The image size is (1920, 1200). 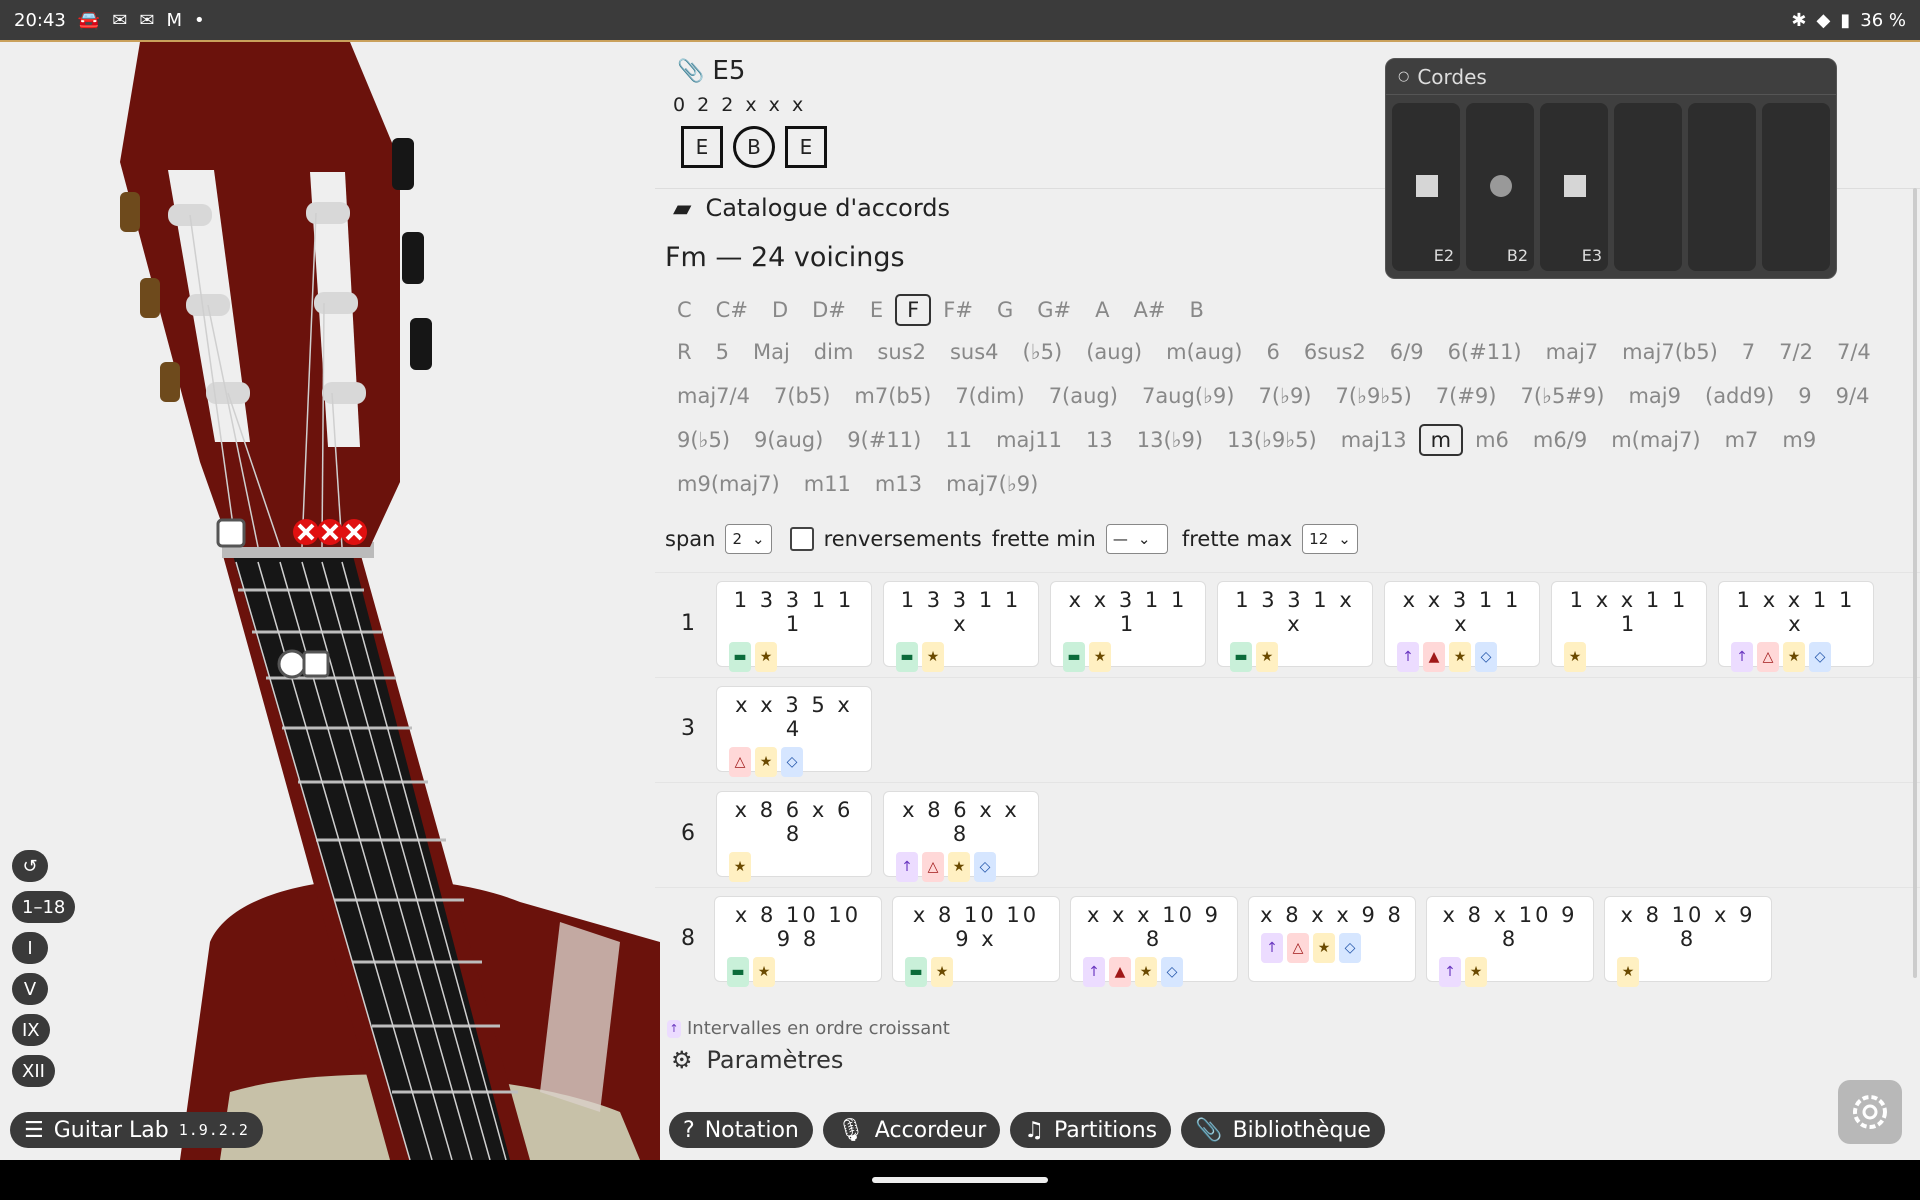 What do you see at coordinates (1870, 1112) in the screenshot?
I see `settings-gear-button` at bounding box center [1870, 1112].